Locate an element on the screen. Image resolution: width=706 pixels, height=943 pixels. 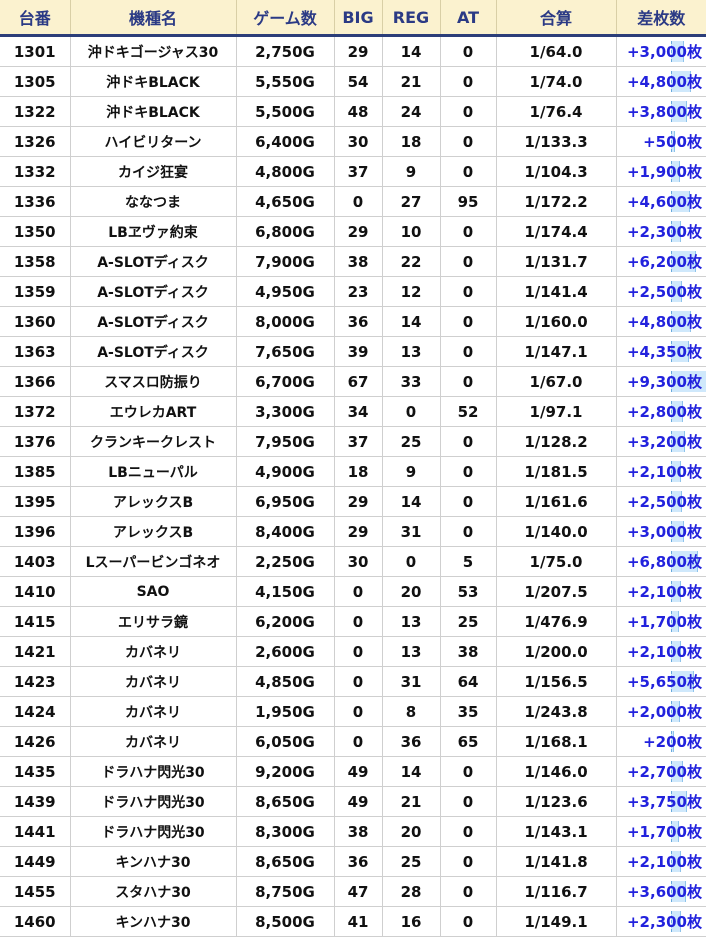
coin-difference-cell: +2,300枚 is located at coordinates (660, 231).